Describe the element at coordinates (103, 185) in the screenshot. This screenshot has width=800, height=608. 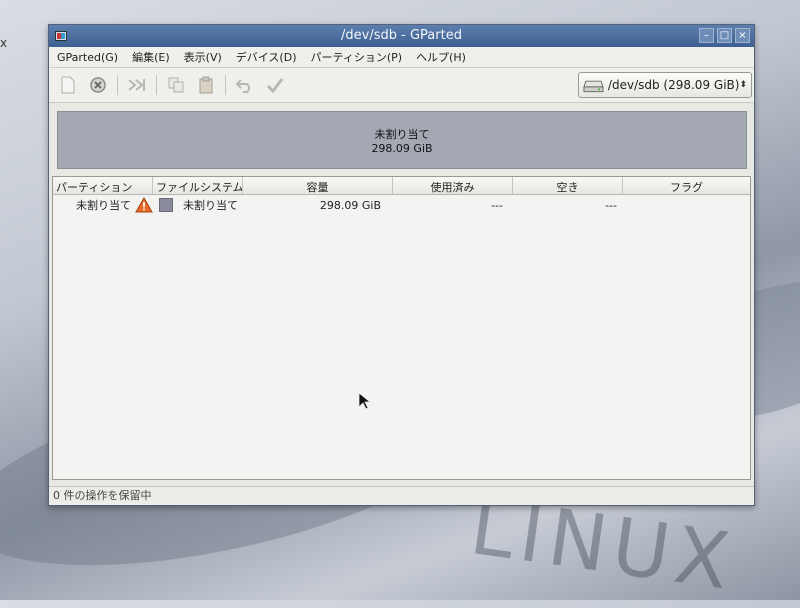
I see `column-partition: パーティション` at that location.